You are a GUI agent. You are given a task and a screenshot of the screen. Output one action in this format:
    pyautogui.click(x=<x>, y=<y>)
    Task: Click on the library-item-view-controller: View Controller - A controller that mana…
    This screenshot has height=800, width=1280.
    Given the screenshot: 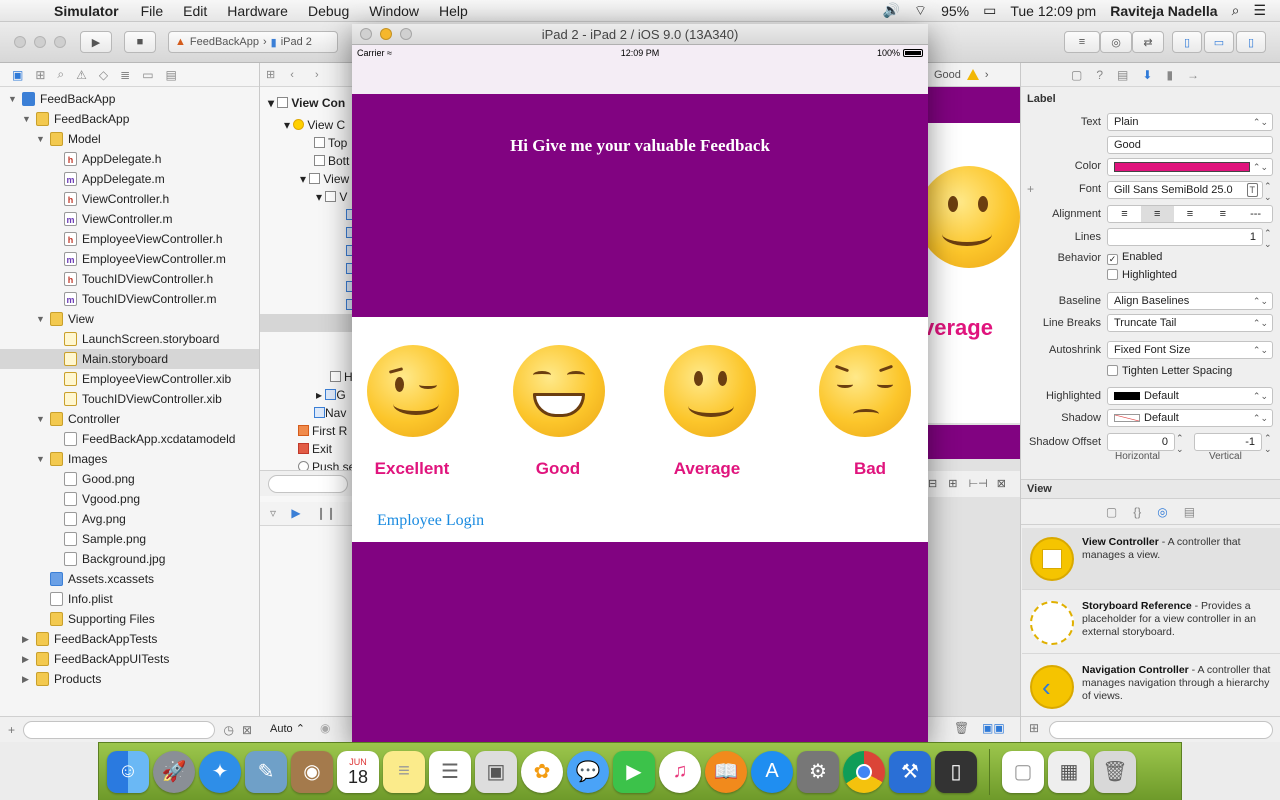 What is the action you would take?
    pyautogui.click(x=1151, y=559)
    